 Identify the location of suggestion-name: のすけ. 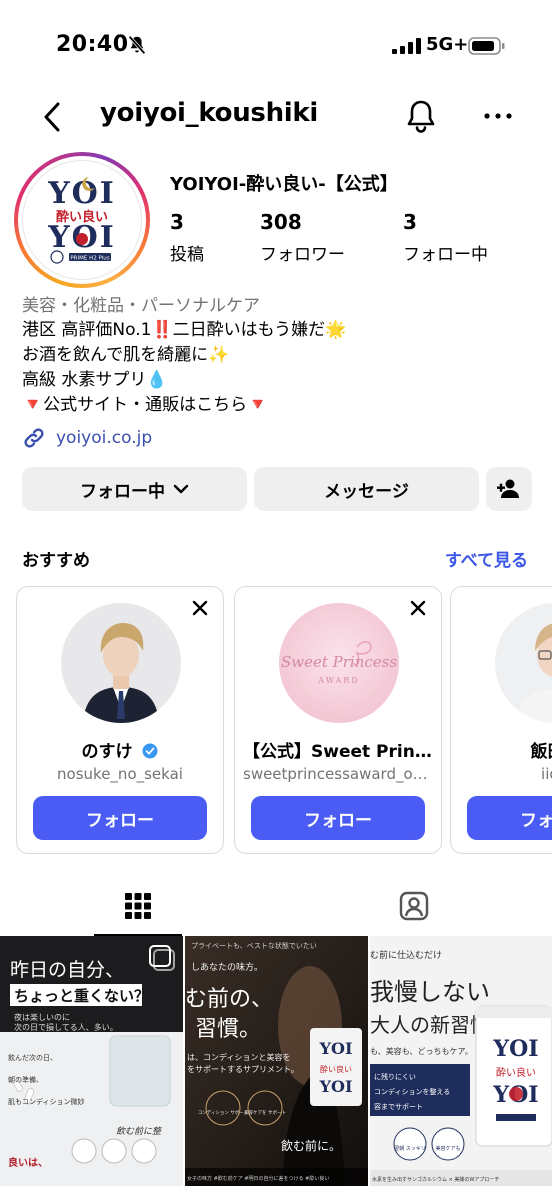
(120, 749).